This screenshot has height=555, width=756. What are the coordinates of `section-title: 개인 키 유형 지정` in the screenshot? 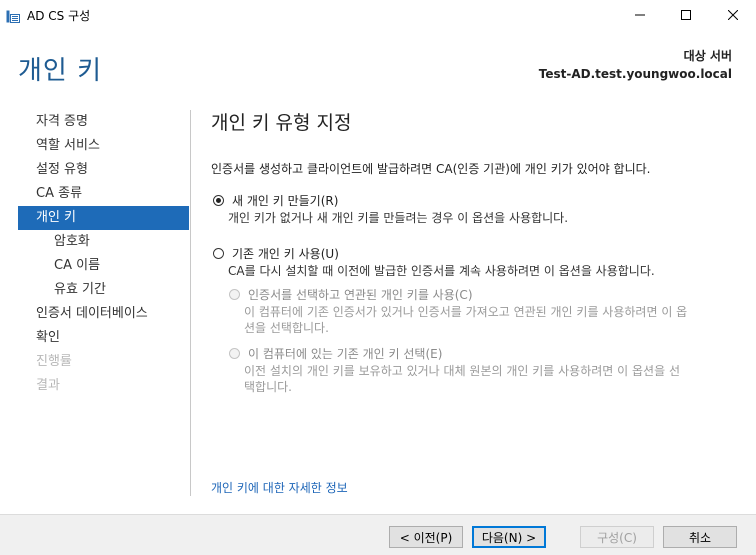 It's located at (281, 123).